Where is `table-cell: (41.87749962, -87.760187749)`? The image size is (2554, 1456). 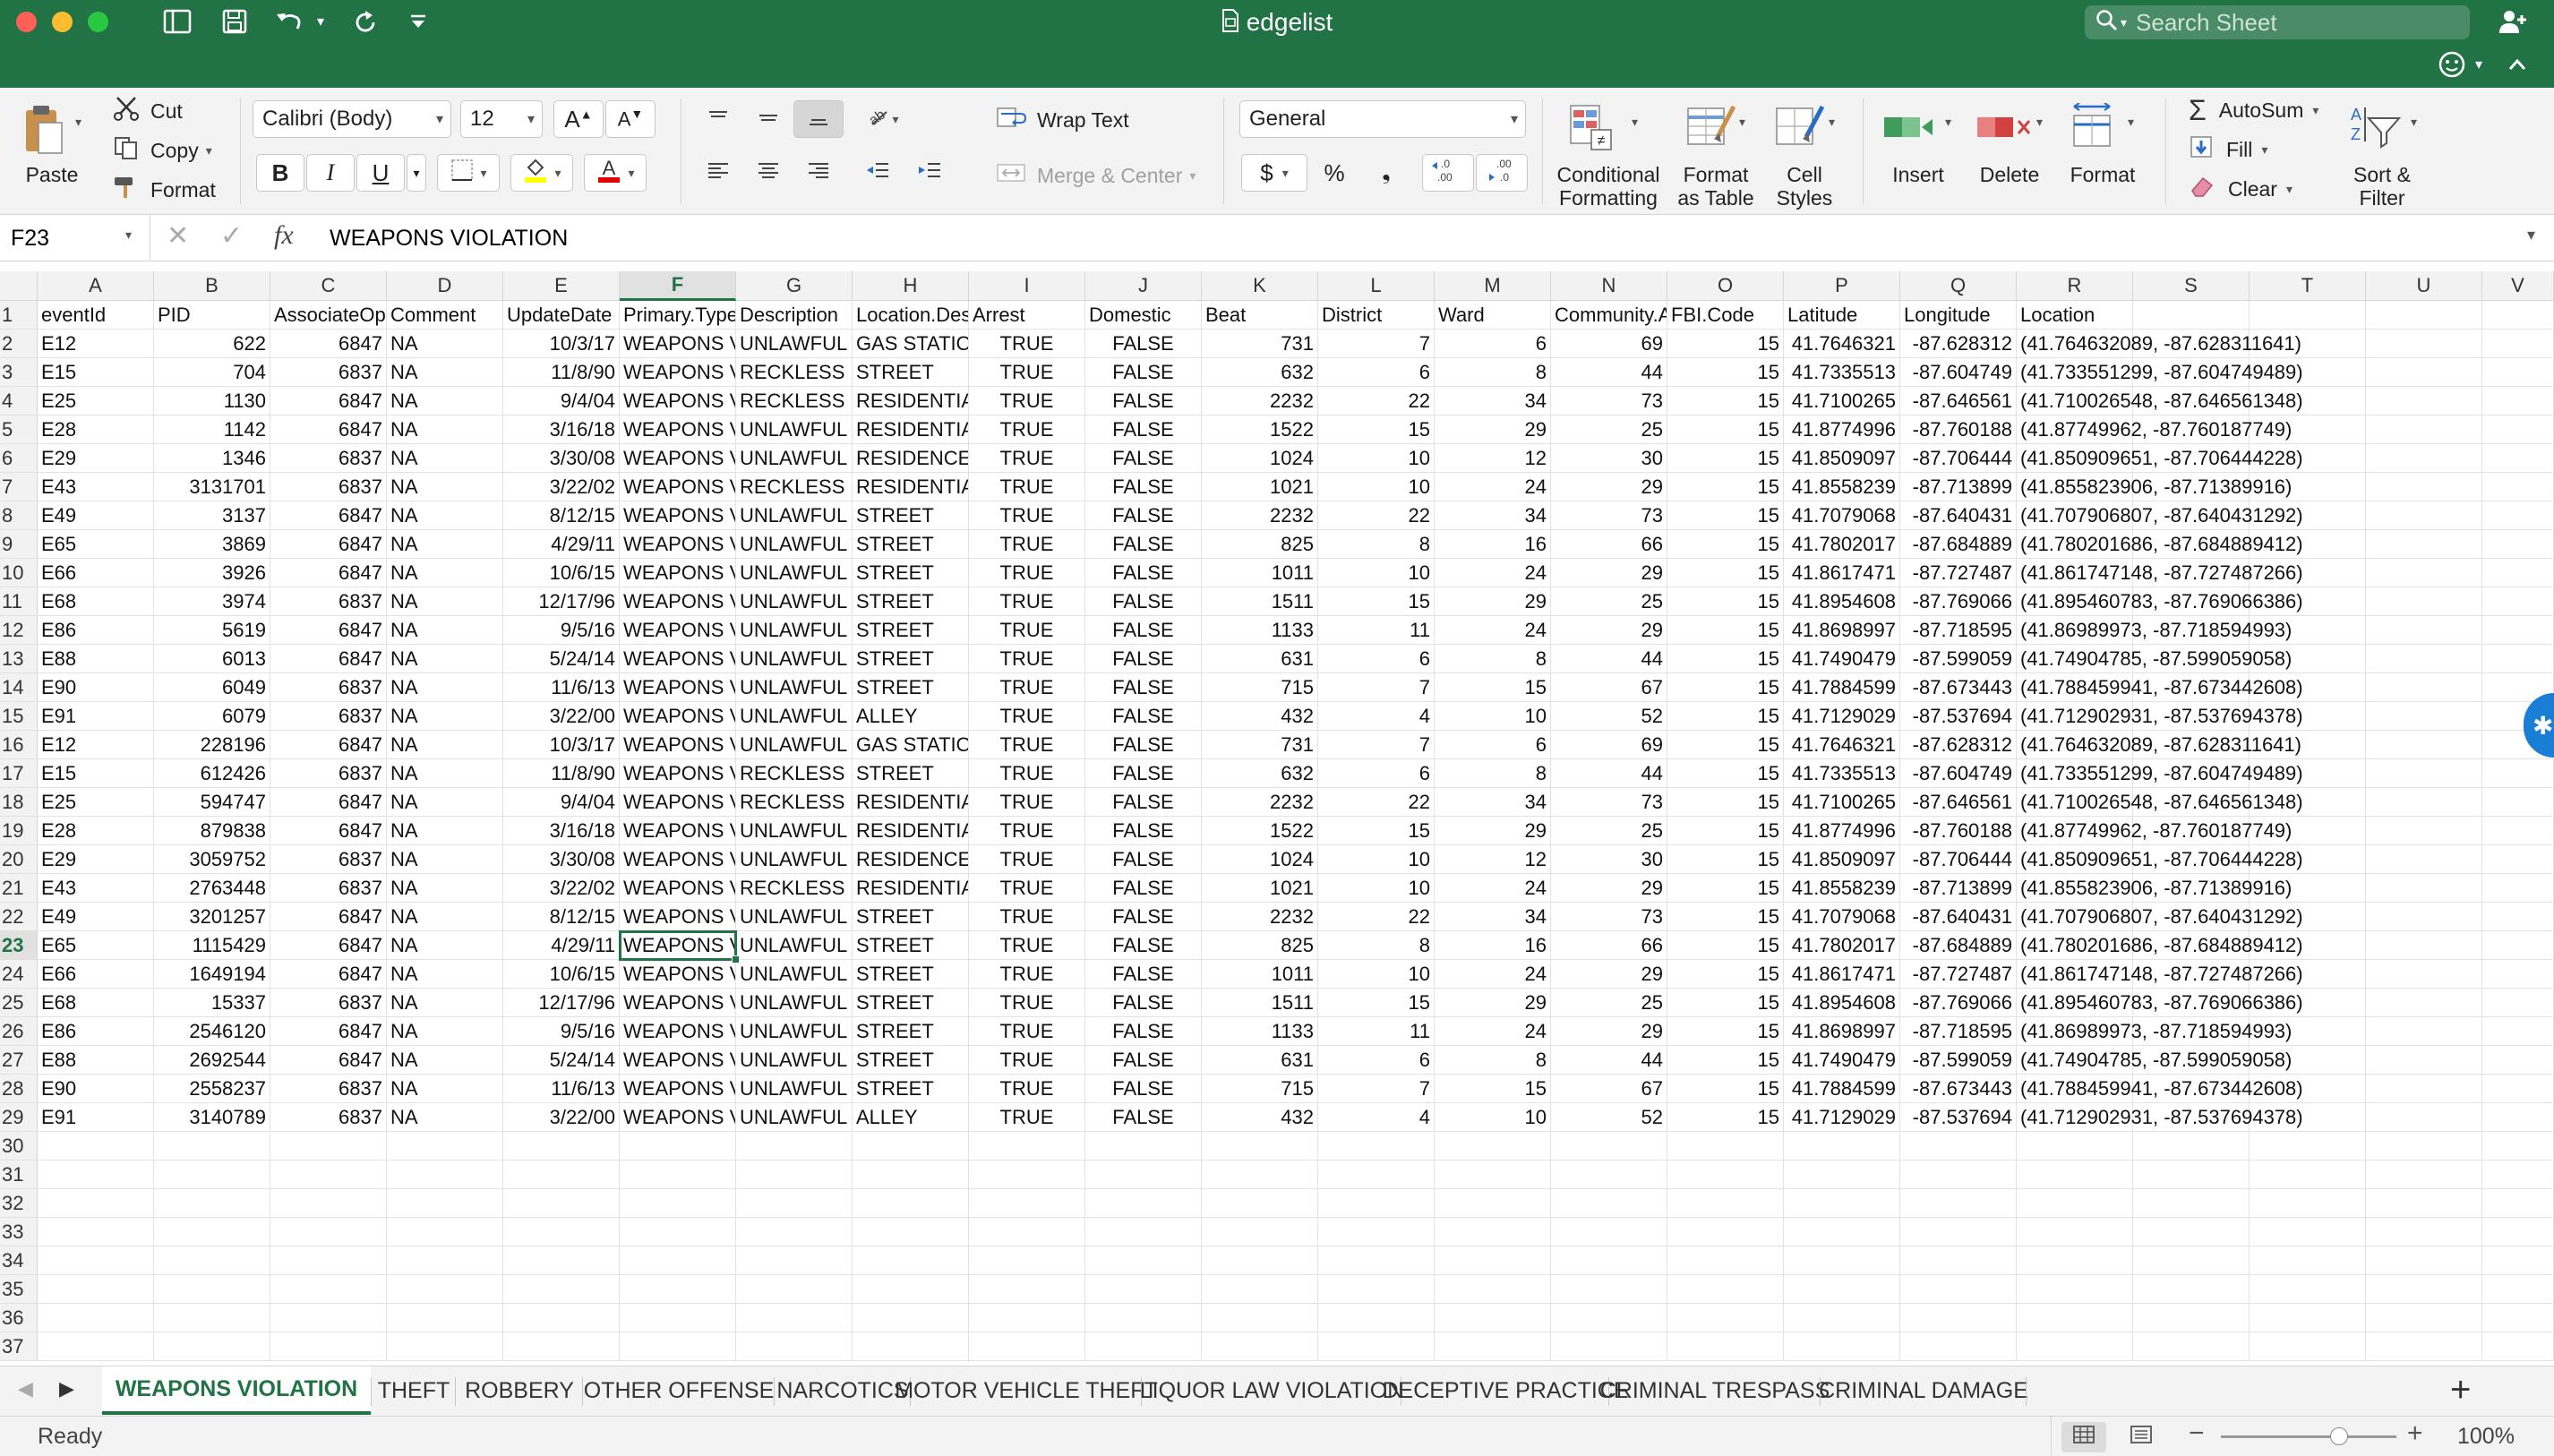 table-cell: (41.87749962, -87.760187749) is located at coordinates (2154, 831).